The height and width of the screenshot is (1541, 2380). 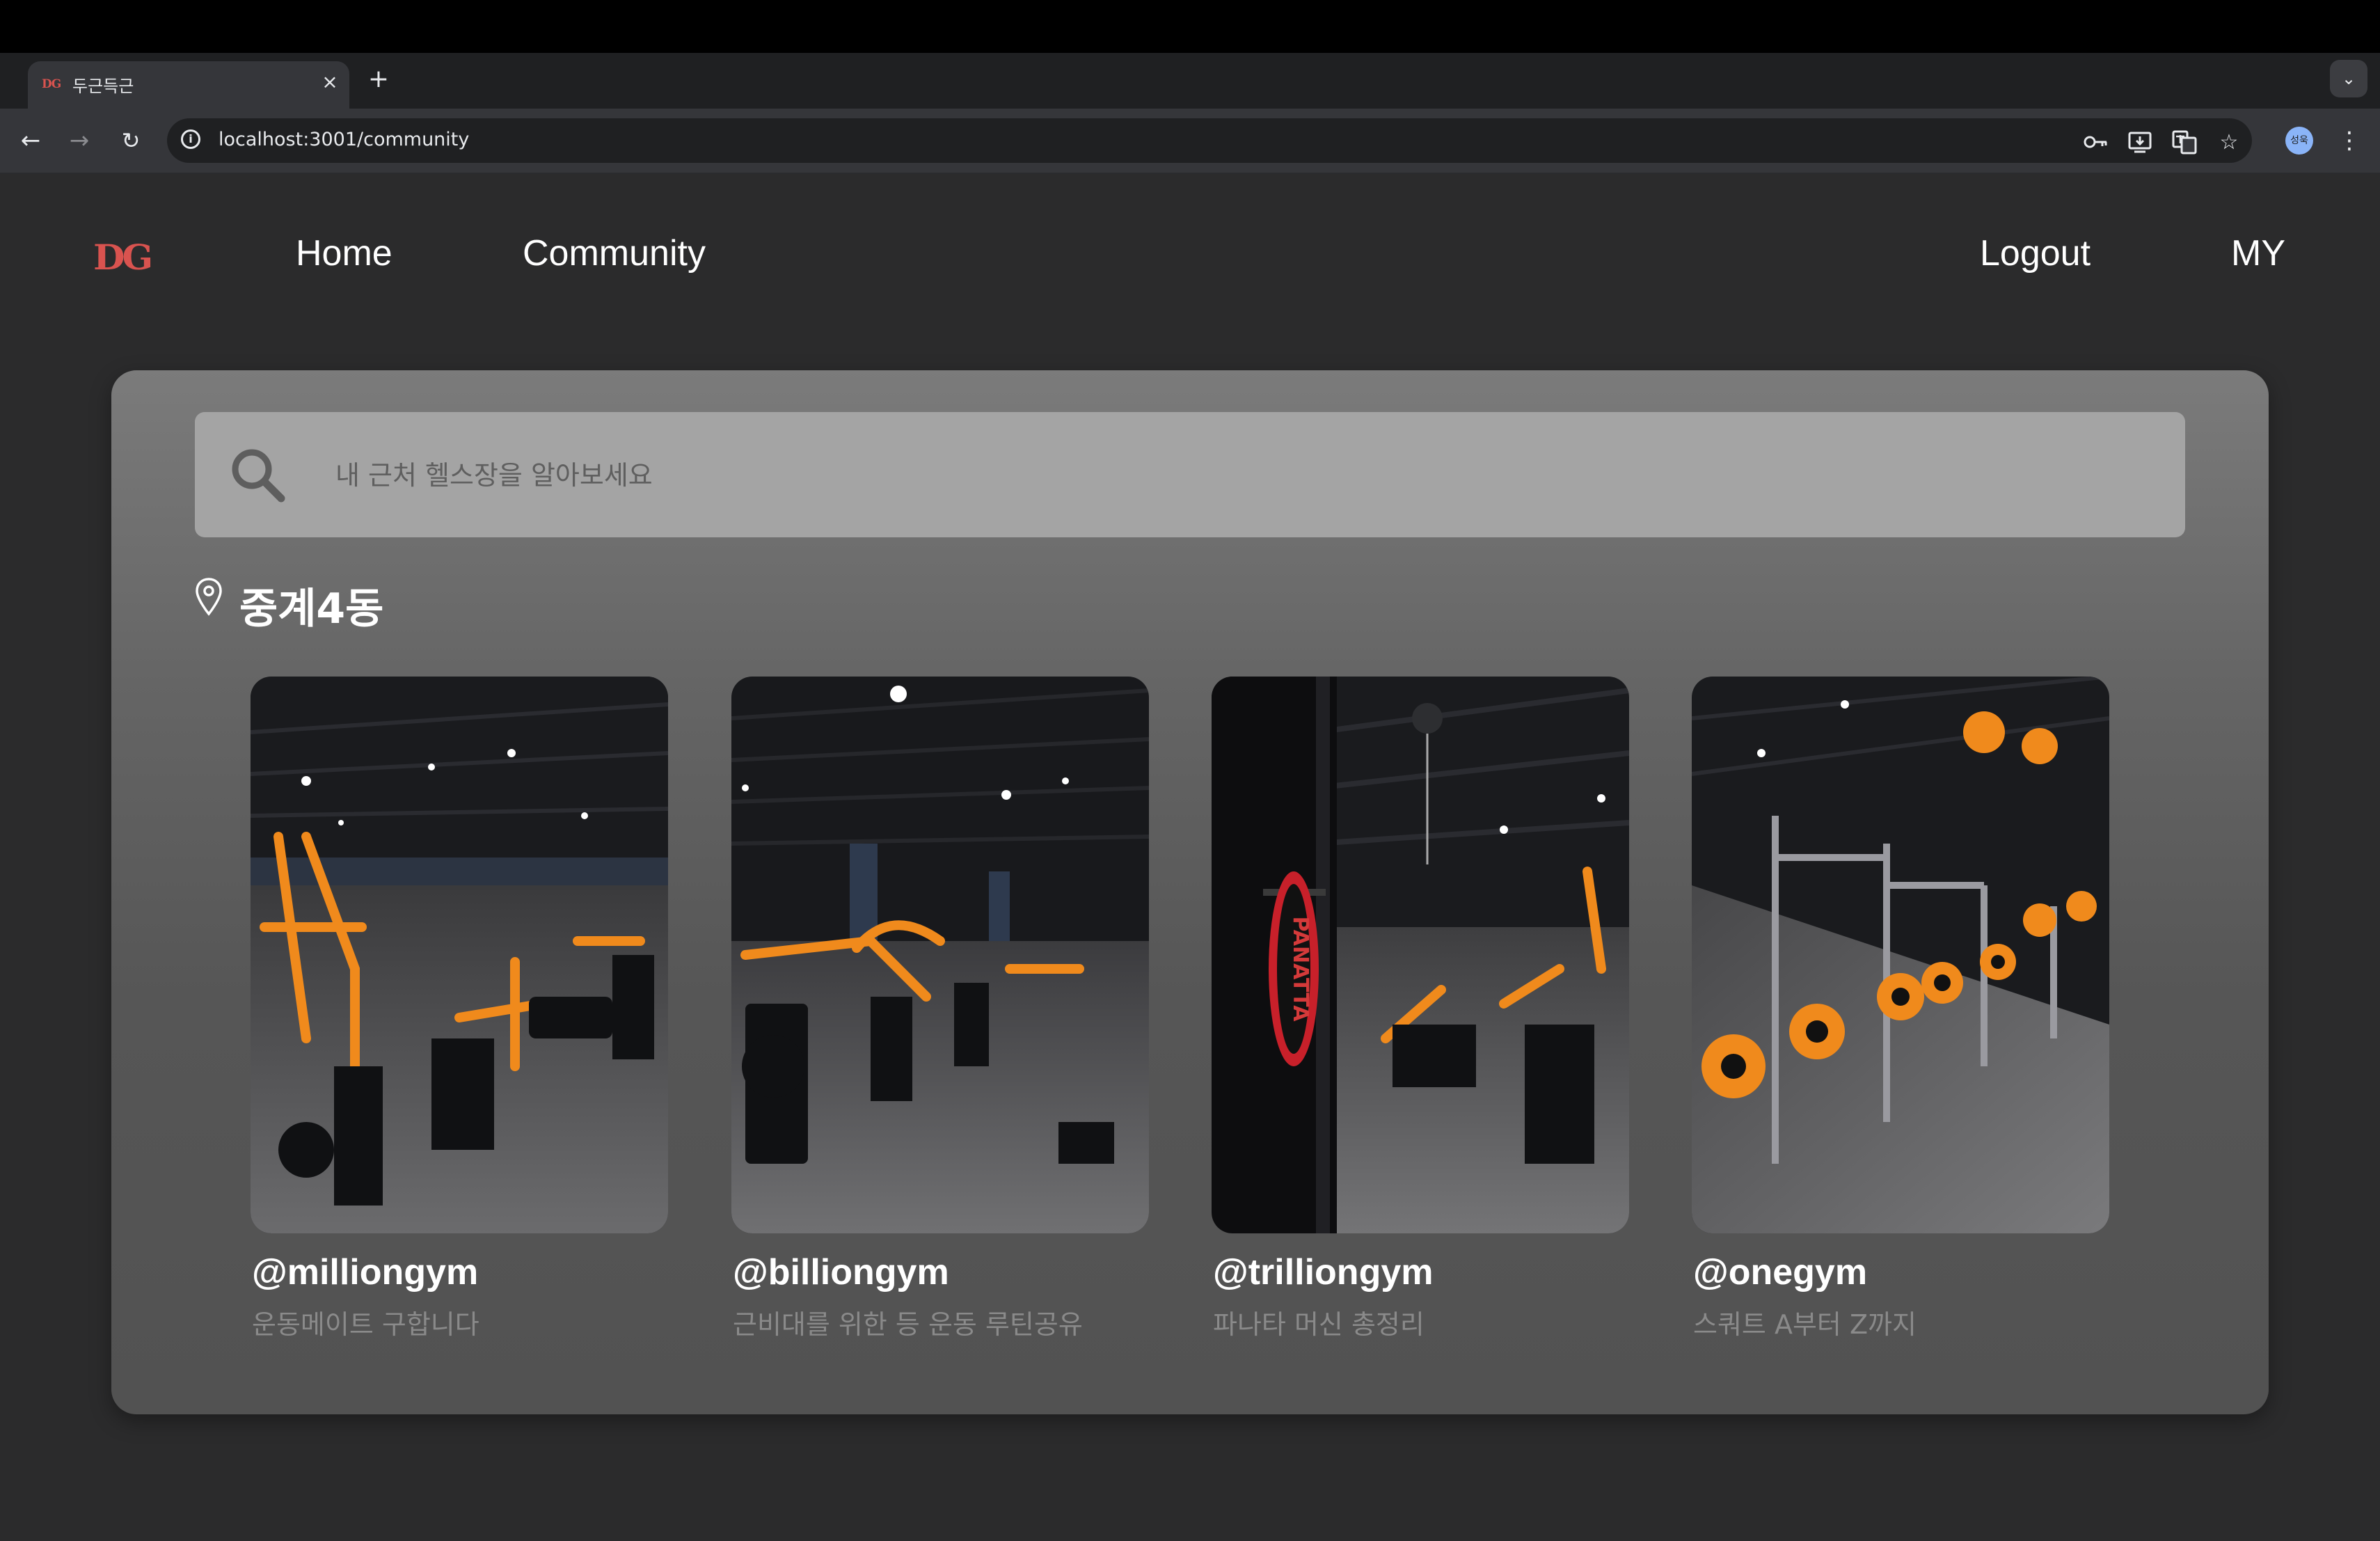 I want to click on search-icon, so click(x=257, y=474).